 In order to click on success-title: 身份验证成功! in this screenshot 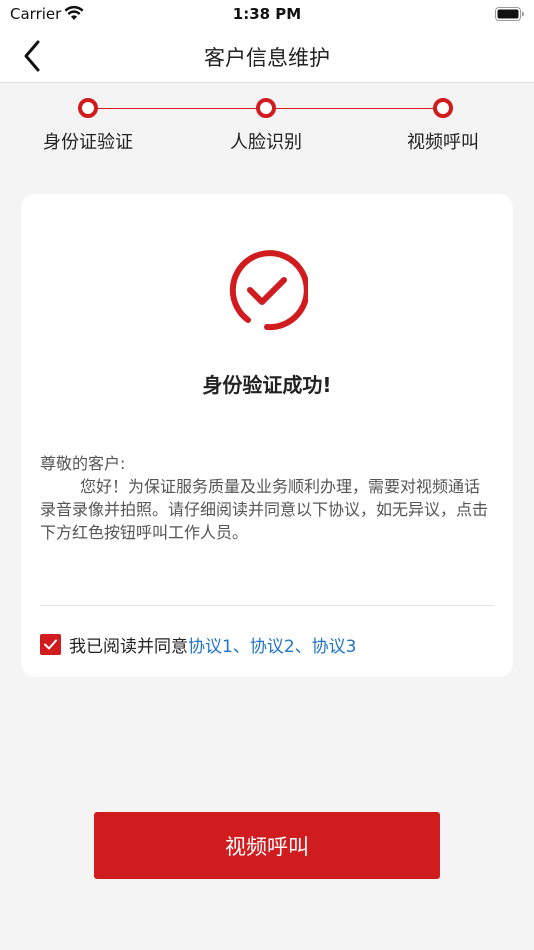, I will do `click(267, 385)`.